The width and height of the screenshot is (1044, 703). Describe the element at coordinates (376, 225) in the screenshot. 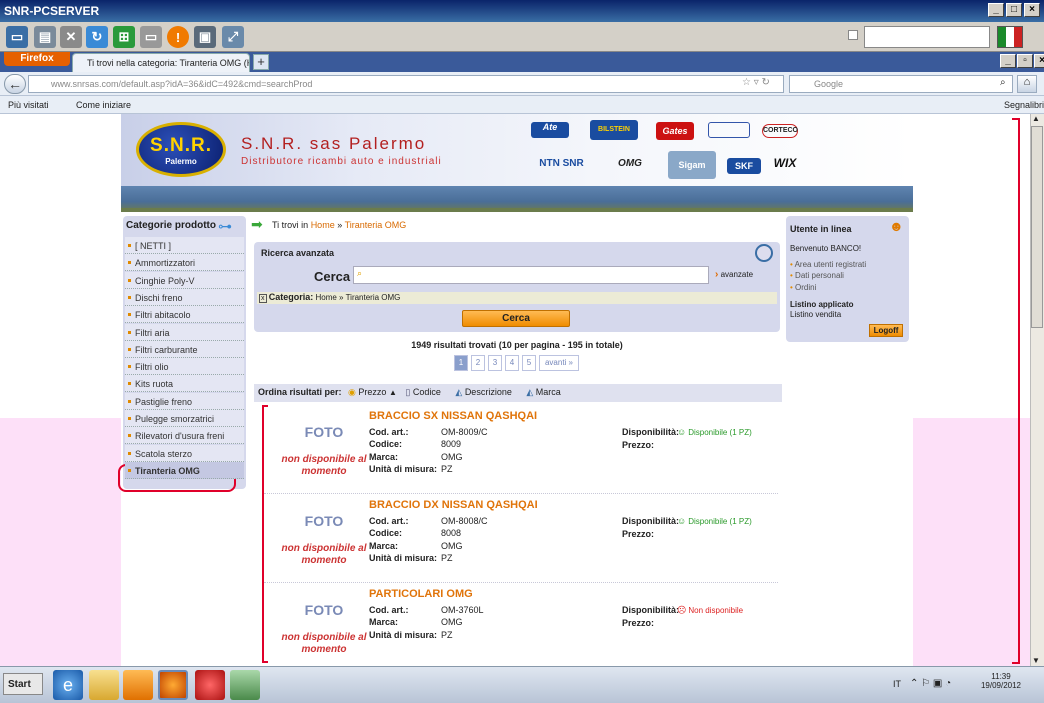

I see `breadcrumb-current: Tiranteria OMG` at that location.